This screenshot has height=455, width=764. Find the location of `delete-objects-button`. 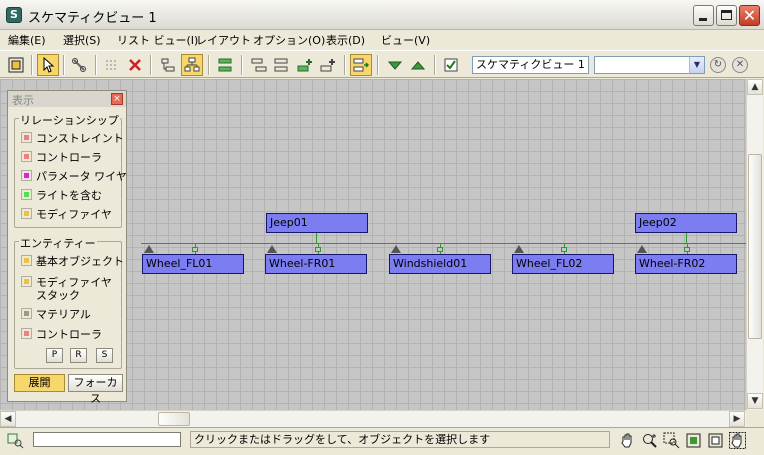

delete-objects-button is located at coordinates (135, 65).